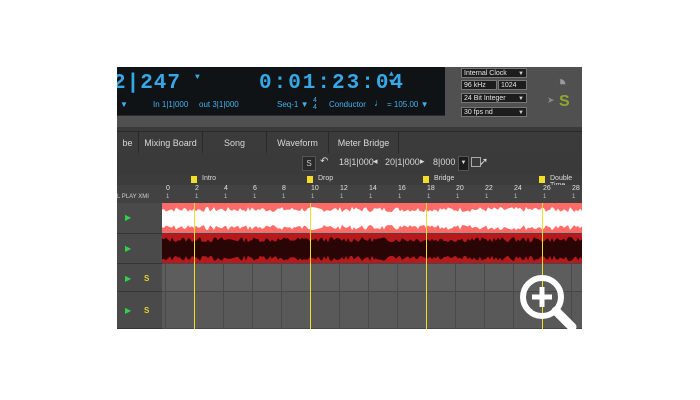 The image size is (700, 400). I want to click on ruler-bar-number: 4, so click(226, 188).